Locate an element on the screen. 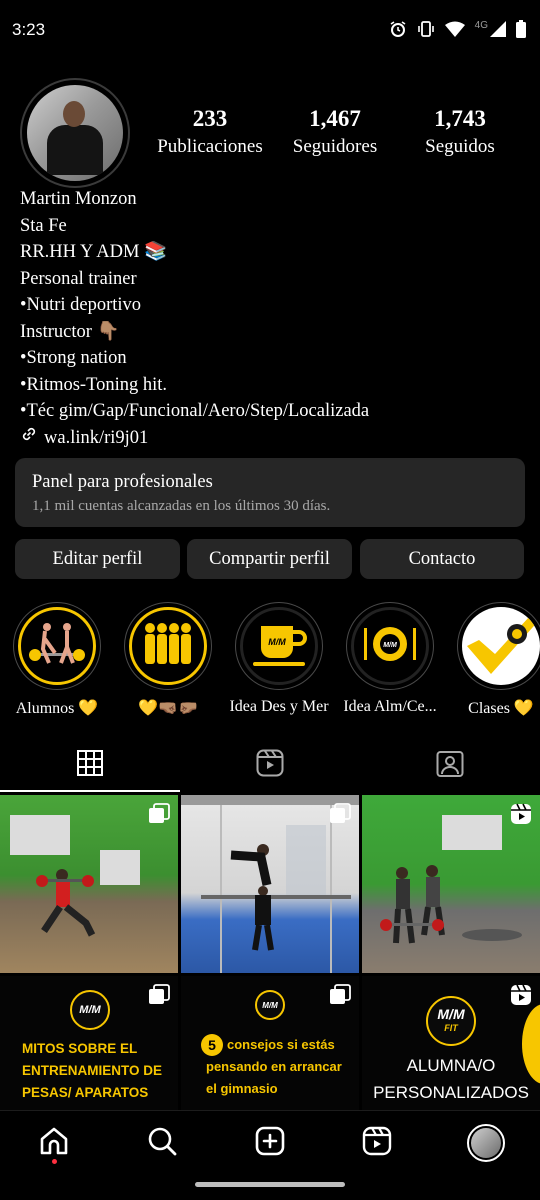 The image size is (540, 1200). group-icon is located at coordinates (168, 646).